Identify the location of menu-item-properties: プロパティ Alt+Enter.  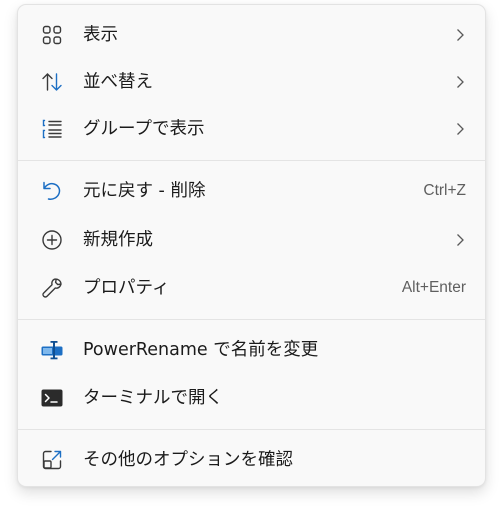
(251, 288).